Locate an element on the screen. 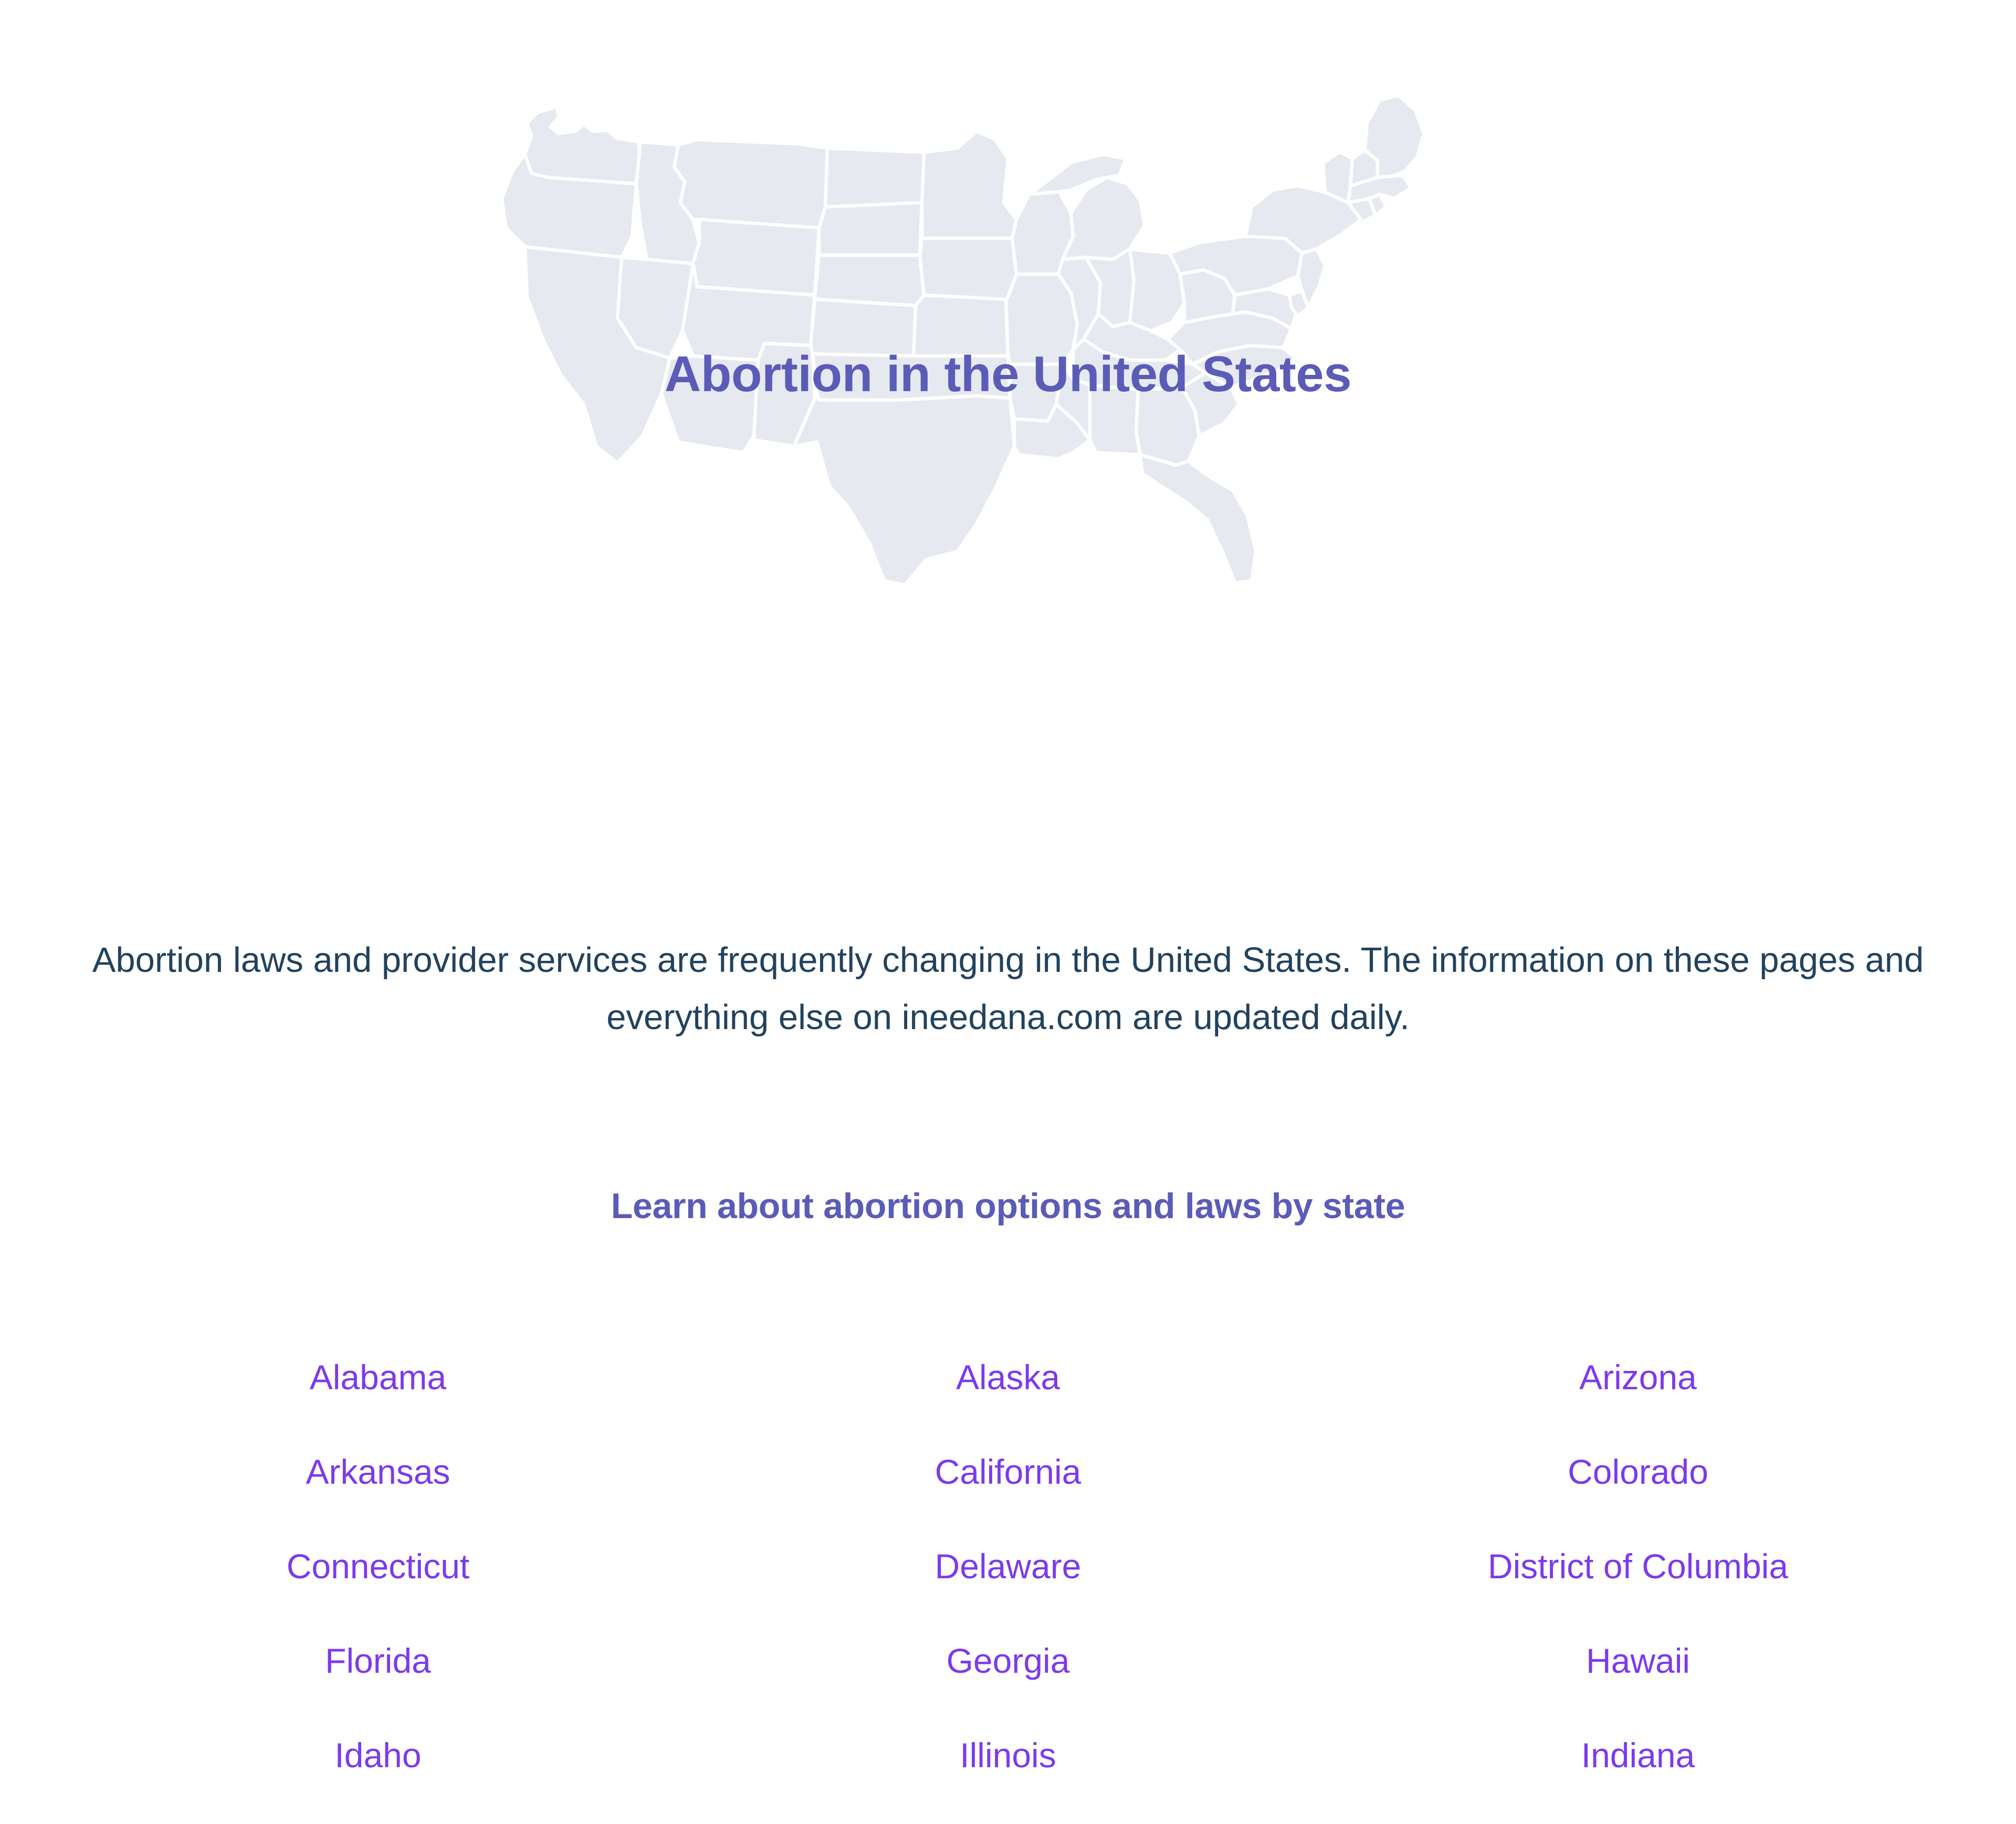 This screenshot has width=2016, height=1824. state-link-arizona: Arizona is located at coordinates (1638, 1377).